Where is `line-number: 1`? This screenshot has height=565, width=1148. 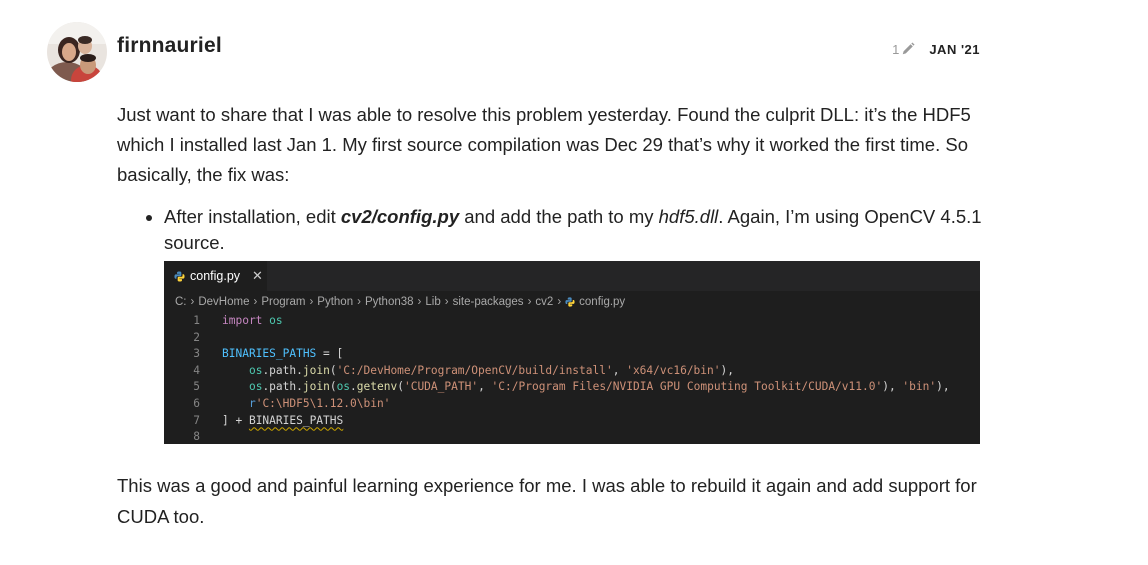 line-number: 1 is located at coordinates (196, 320).